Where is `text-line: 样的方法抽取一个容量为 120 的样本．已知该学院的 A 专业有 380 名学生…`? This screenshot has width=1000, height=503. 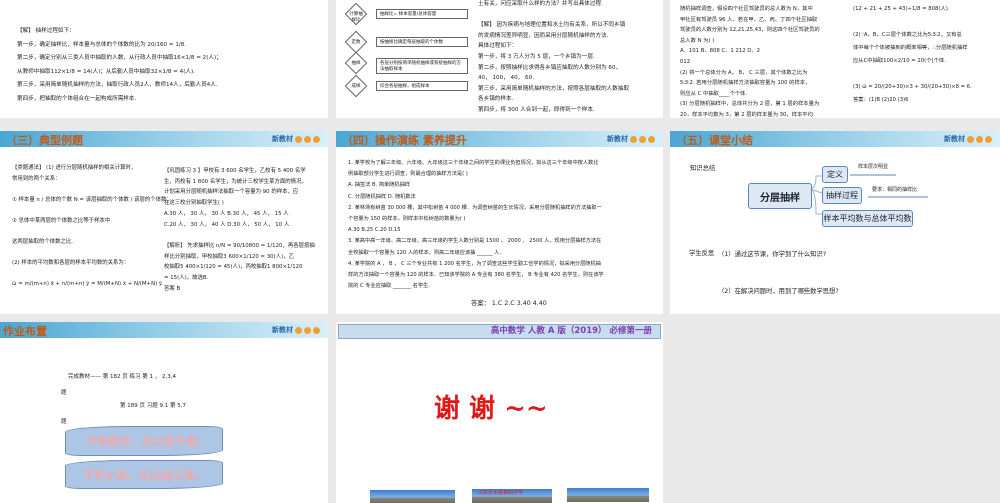
text-line: 样的方法抽取一个容量为 120 的样本．已知该学院的 A 专业有 380 名学生… is located at coordinates (476, 275).